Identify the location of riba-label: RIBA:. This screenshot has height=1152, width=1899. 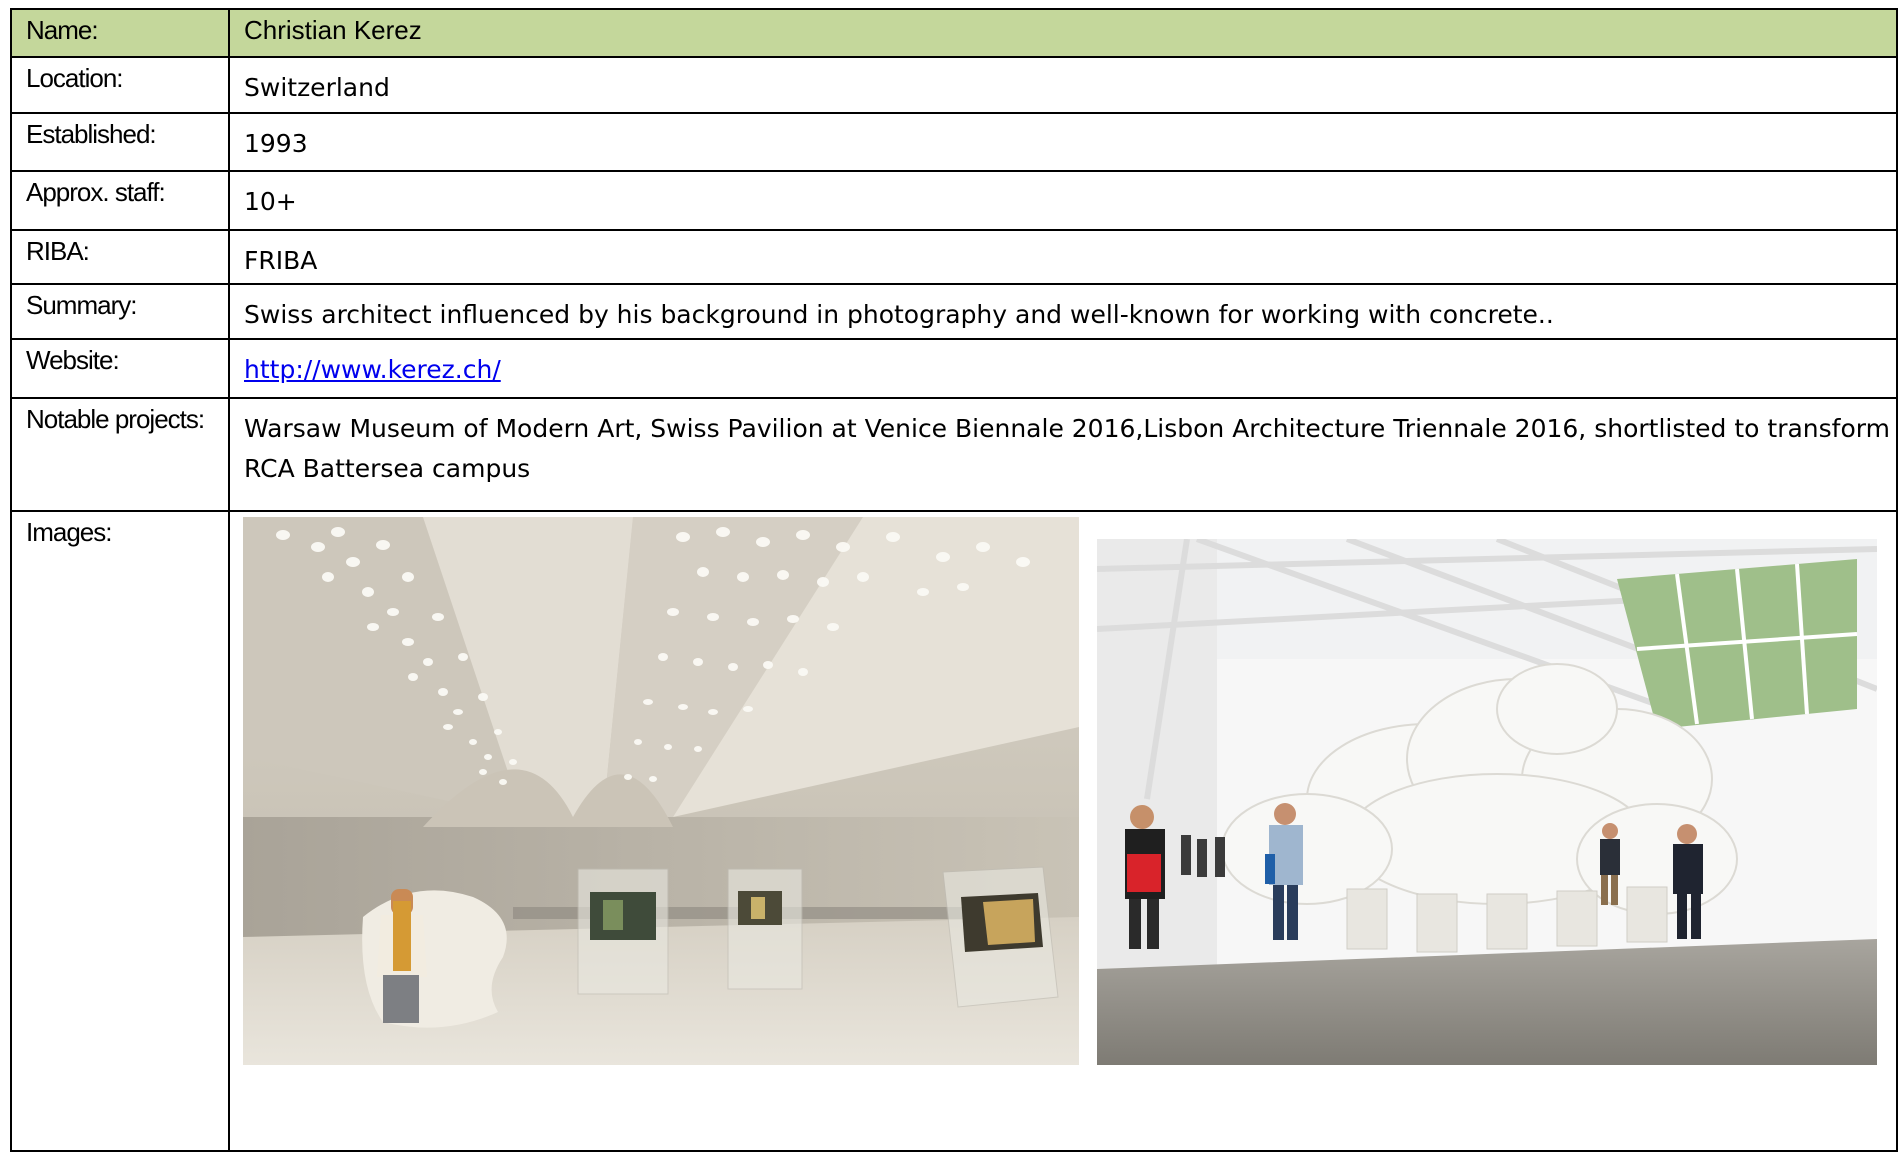
(120, 257).